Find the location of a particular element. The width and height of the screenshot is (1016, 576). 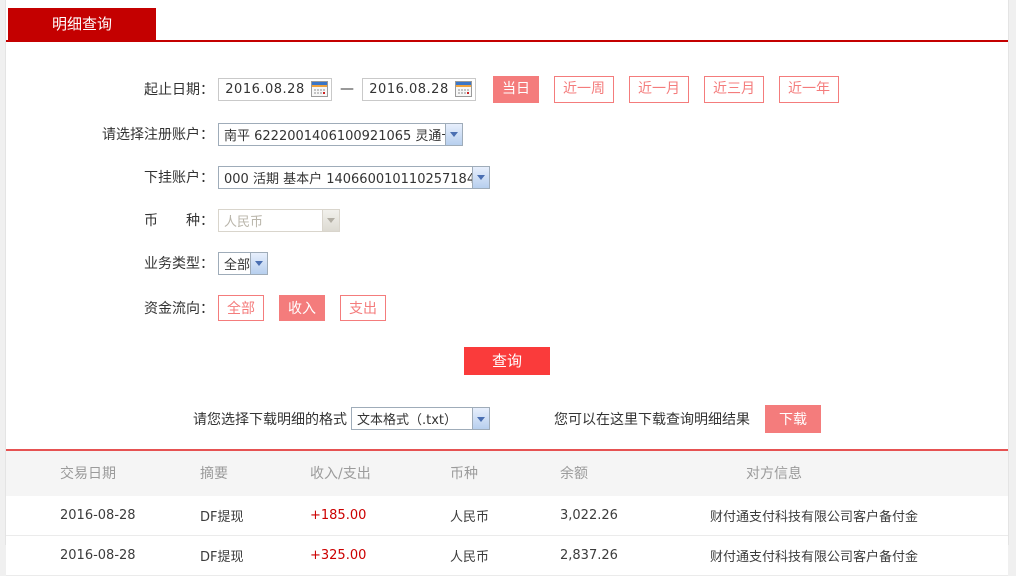

download-format-select: 文本格式（.txt） is located at coordinates (420, 419).